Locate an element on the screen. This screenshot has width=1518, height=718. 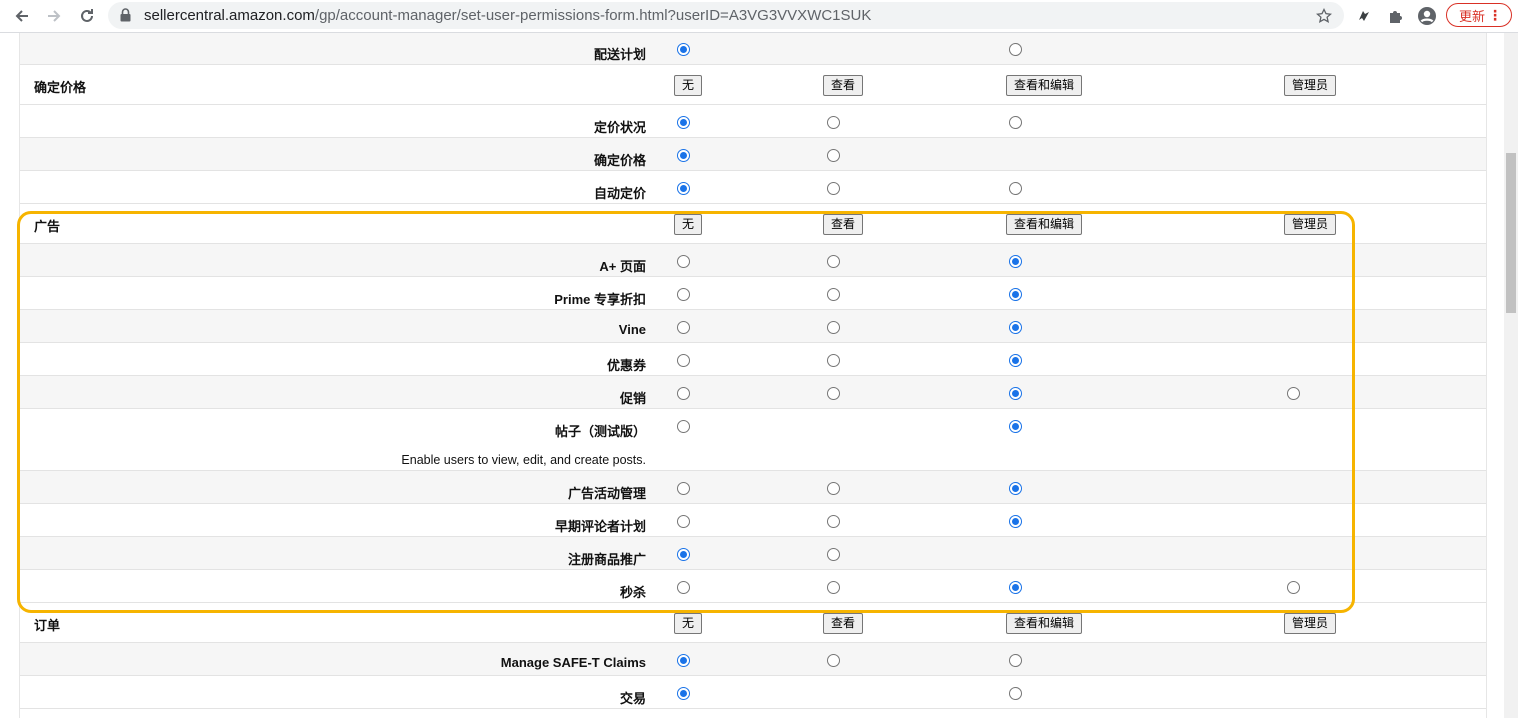
permission-row: 秒杀 is located at coordinates (753, 586).